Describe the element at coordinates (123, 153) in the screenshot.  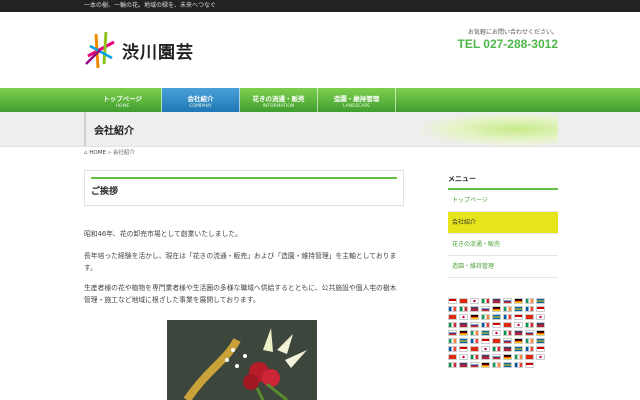
I see `breadcrumb-current: 会社紹介` at that location.